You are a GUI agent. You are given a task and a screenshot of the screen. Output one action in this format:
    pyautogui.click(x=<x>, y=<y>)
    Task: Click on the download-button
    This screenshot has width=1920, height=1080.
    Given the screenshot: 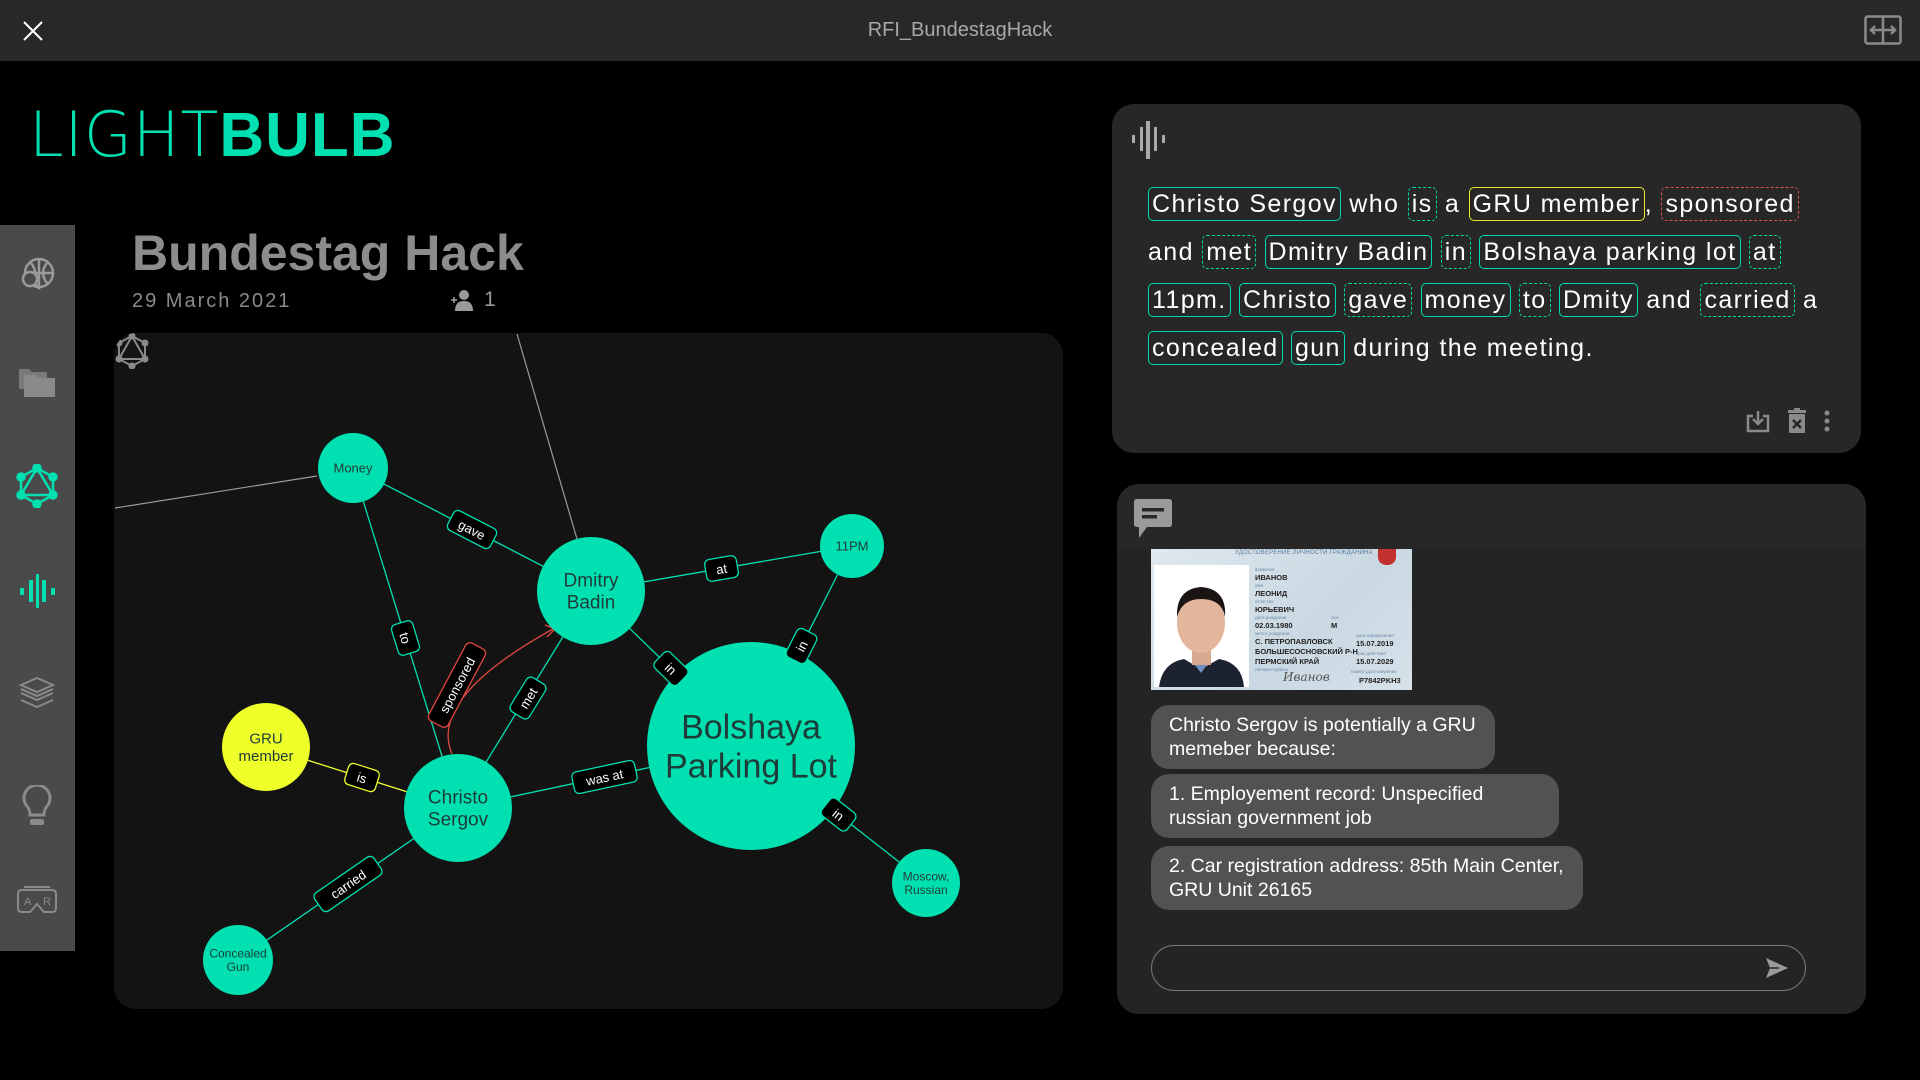 What is the action you would take?
    pyautogui.click(x=1758, y=421)
    